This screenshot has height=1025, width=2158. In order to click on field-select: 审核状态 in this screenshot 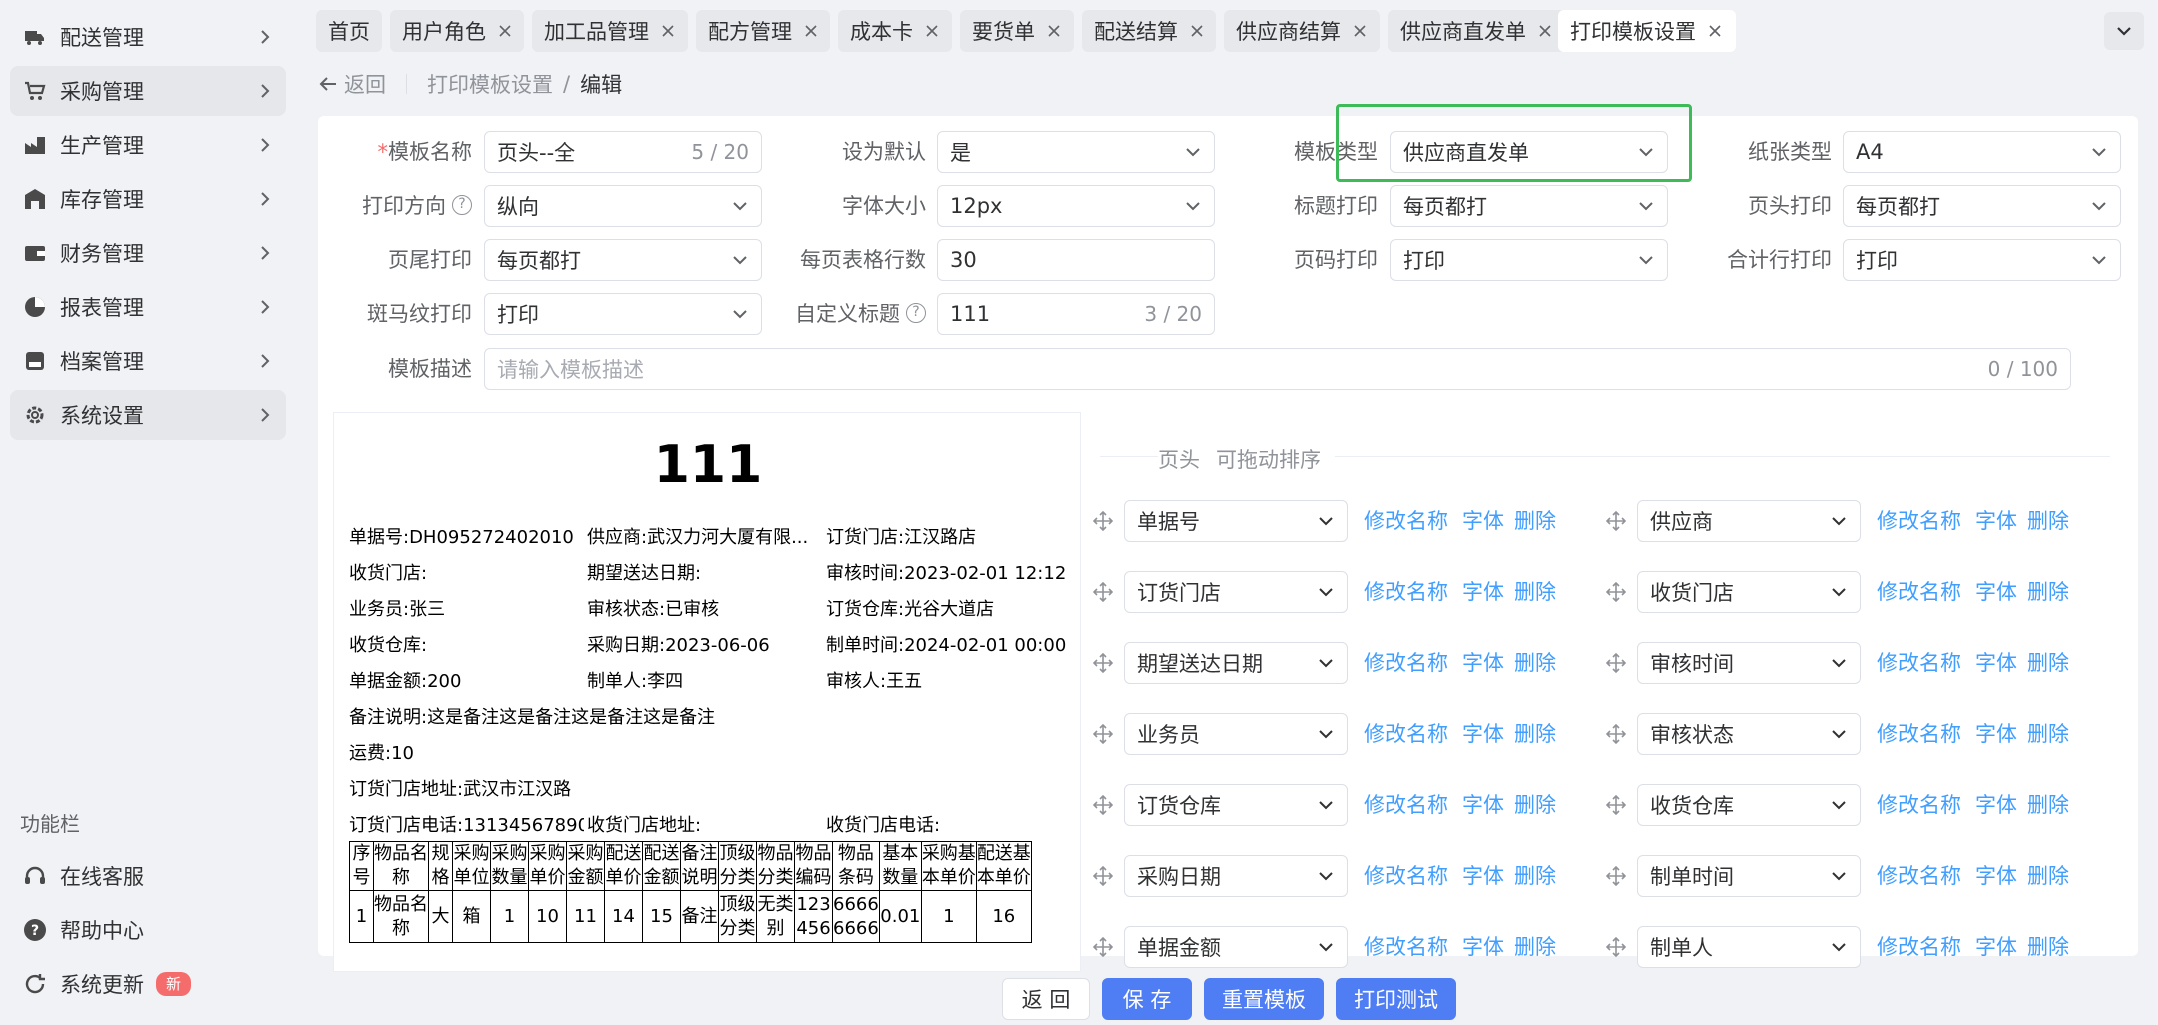, I will do `click(1749, 734)`.